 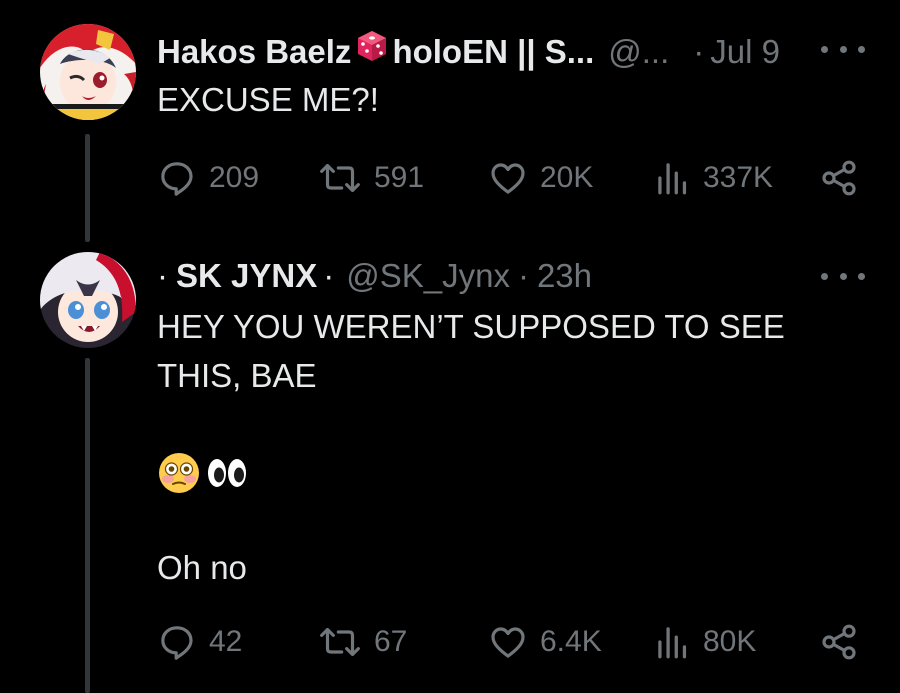 I want to click on display-name: Hakos Baelz, so click(x=254, y=52).